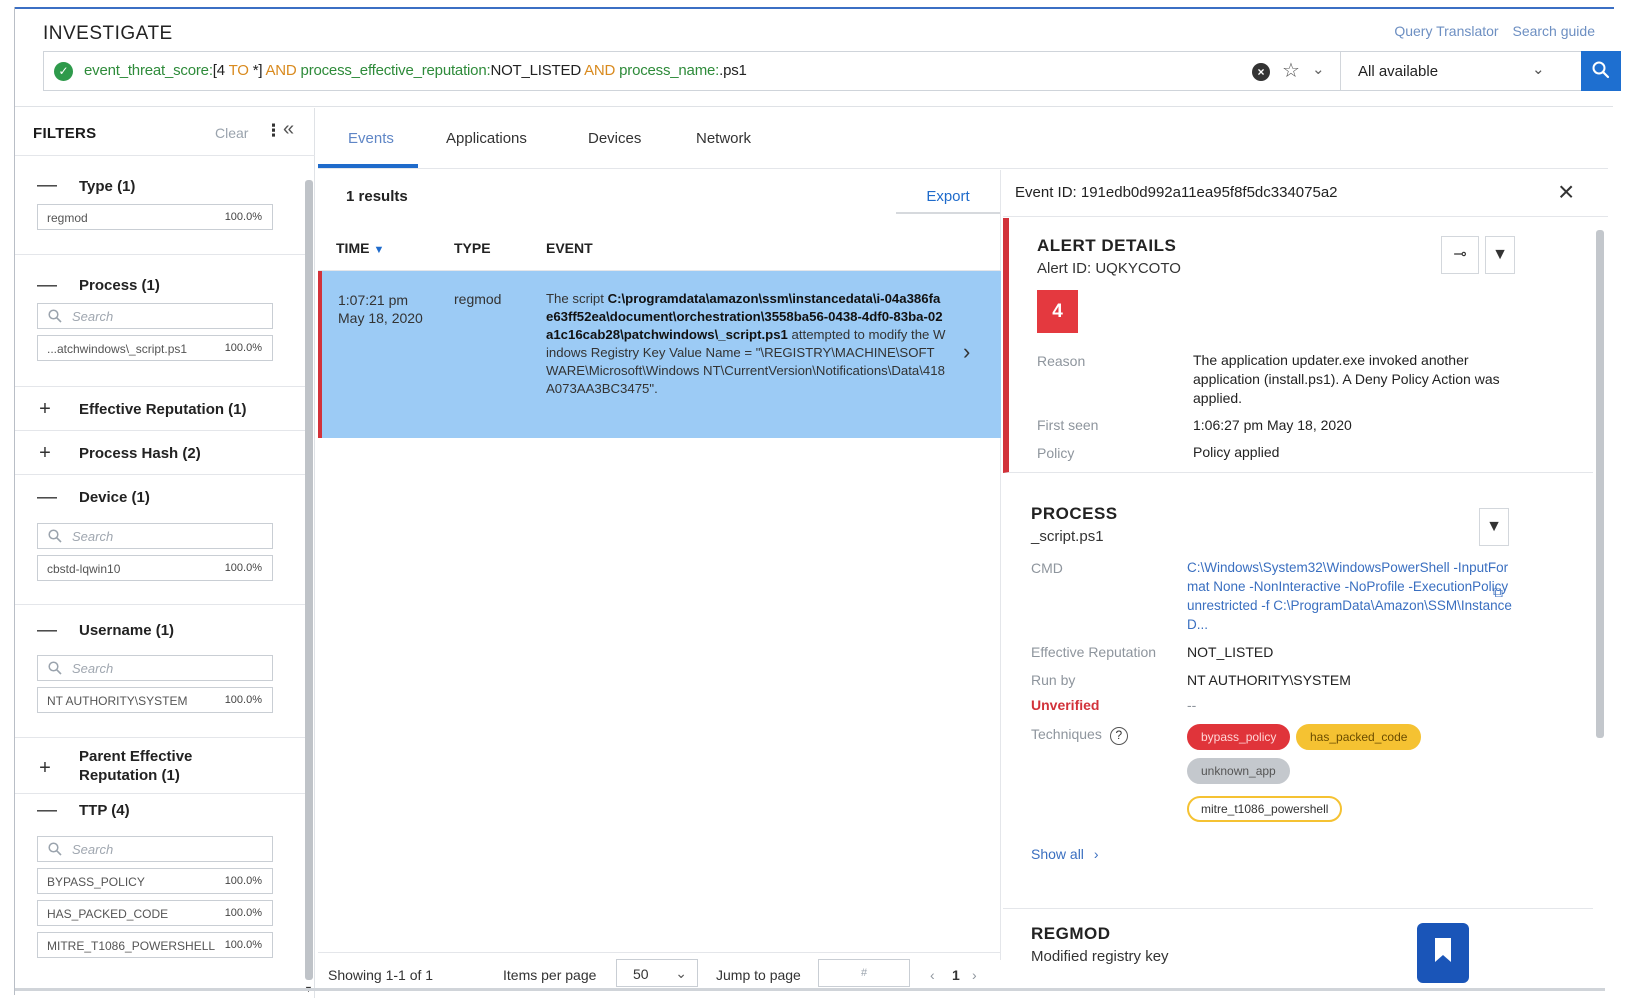 The width and height of the screenshot is (1625, 999). Describe the element at coordinates (273, 131) in the screenshot. I see `more-options-icon: ⋮` at that location.